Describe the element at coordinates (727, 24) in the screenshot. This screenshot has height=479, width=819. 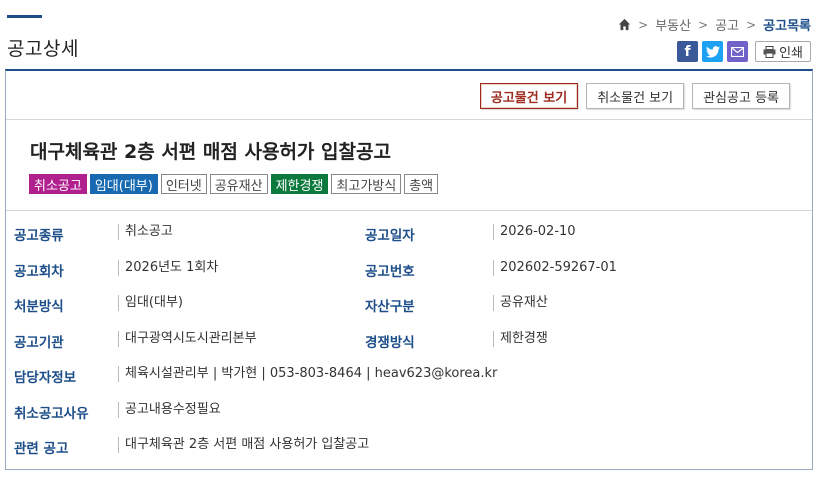
I see `breadcrumb-item-notice: 공고` at that location.